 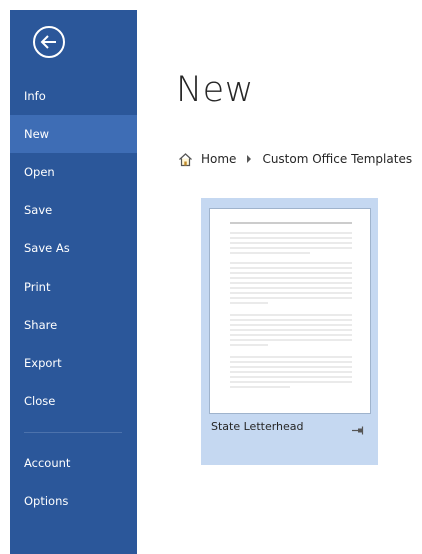 I want to click on breadcrumb-home: Home, so click(x=218, y=159).